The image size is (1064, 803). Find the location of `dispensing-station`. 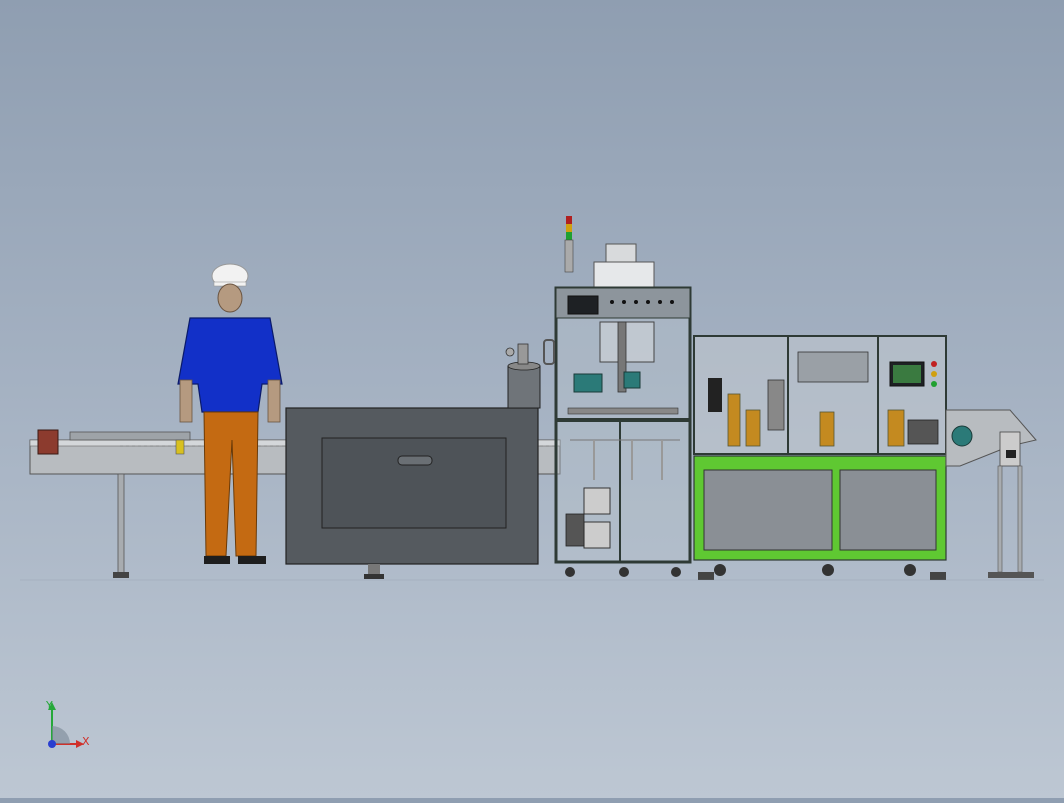

dispensing-station is located at coordinates (617, 396).